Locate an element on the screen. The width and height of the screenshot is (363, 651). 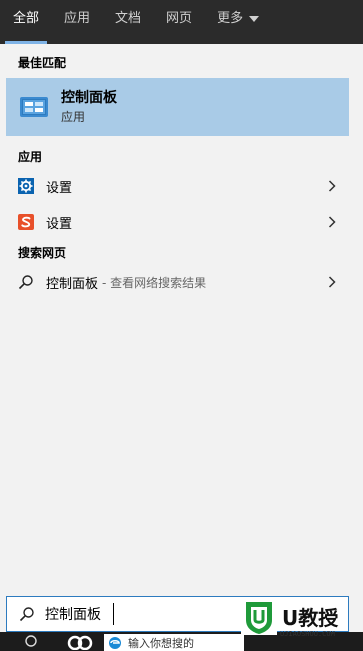
tab-apps: 应用 is located at coordinates (77, 22).